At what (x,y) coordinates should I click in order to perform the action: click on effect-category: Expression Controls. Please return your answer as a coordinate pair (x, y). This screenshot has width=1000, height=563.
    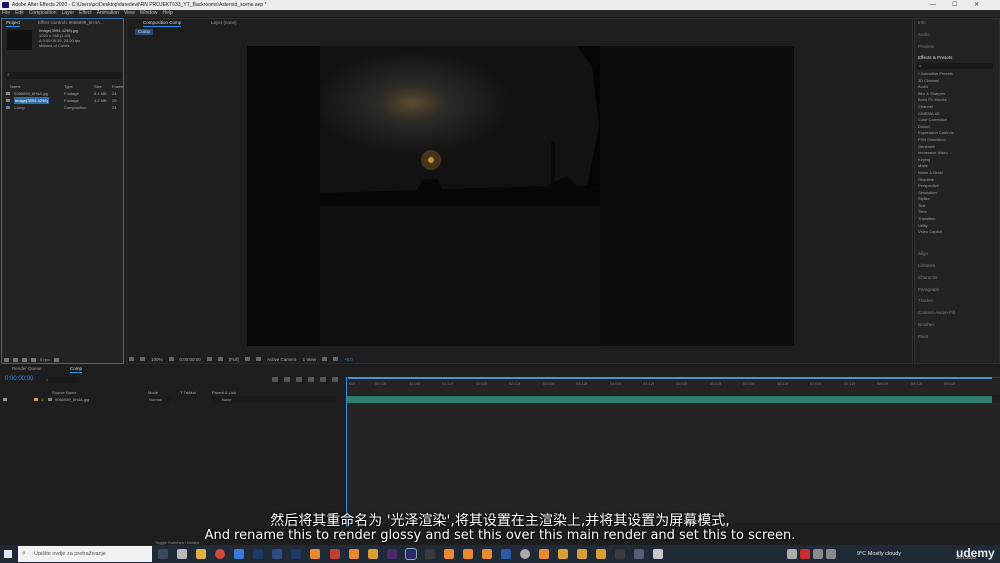
    Looking at the image, I should click on (936, 133).